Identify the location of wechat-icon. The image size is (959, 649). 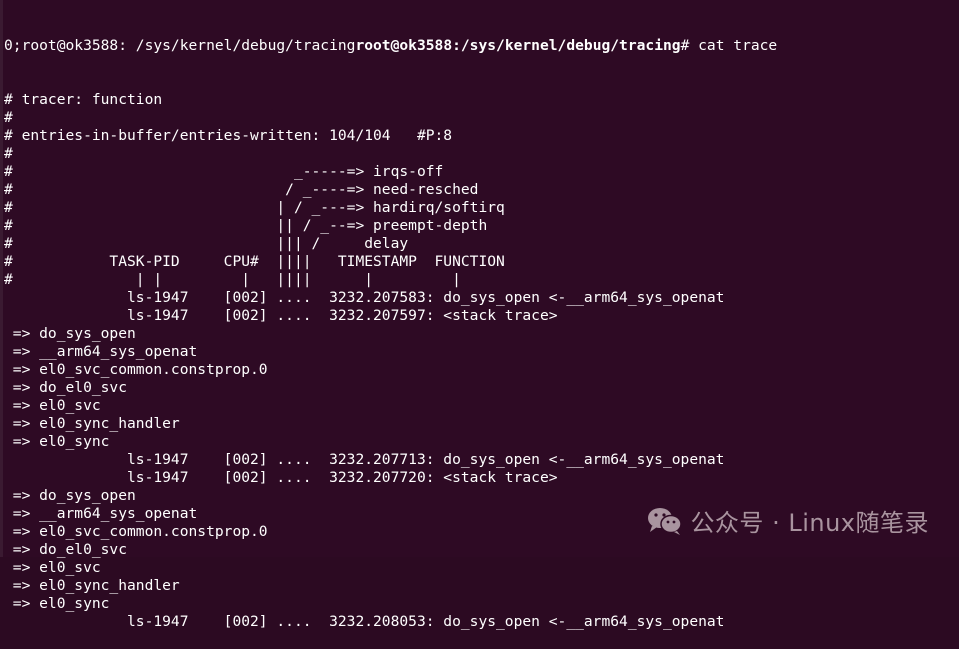
(665, 521).